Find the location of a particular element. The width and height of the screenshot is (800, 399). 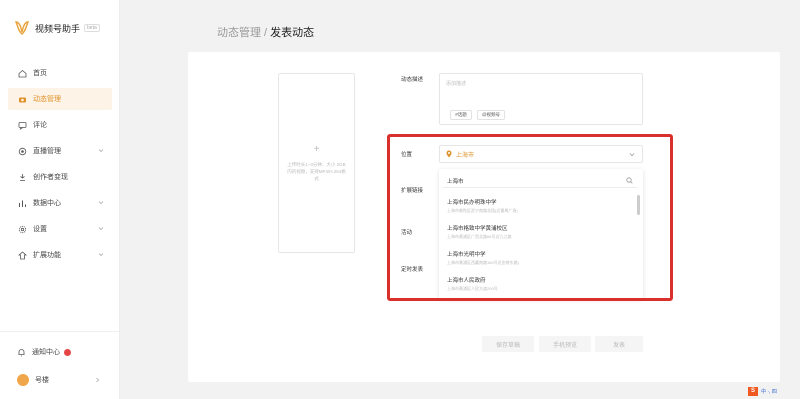

sidebar-item-label: 动态管理 is located at coordinates (47, 99).